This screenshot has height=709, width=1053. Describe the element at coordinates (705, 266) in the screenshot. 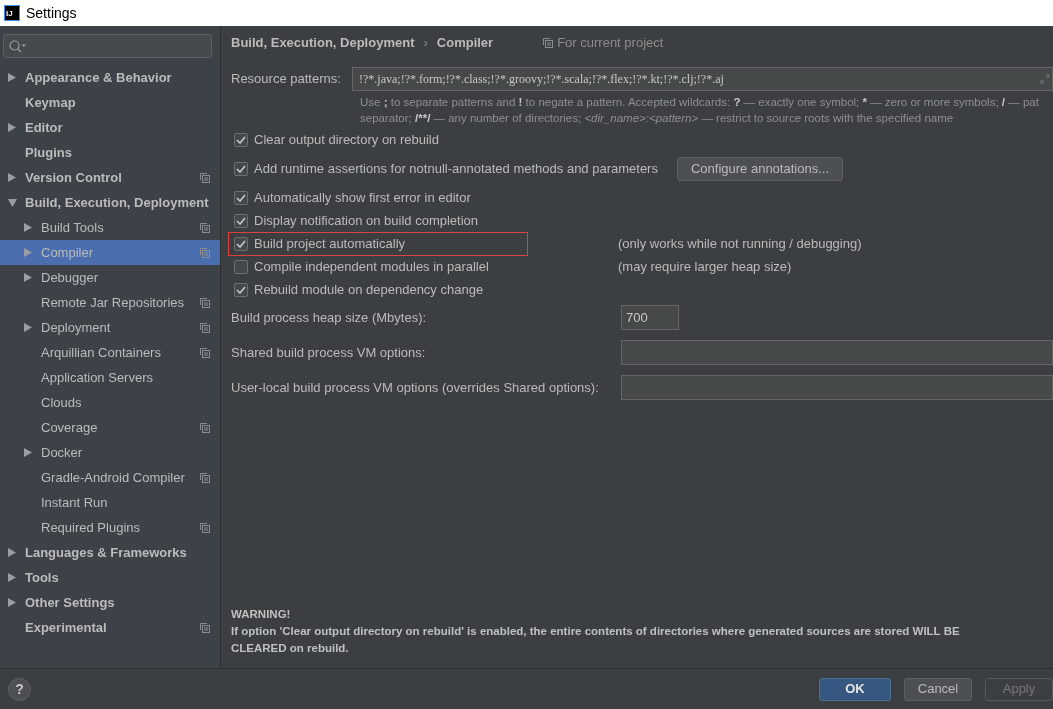

I see `option-note: (may require larger heap size)` at that location.